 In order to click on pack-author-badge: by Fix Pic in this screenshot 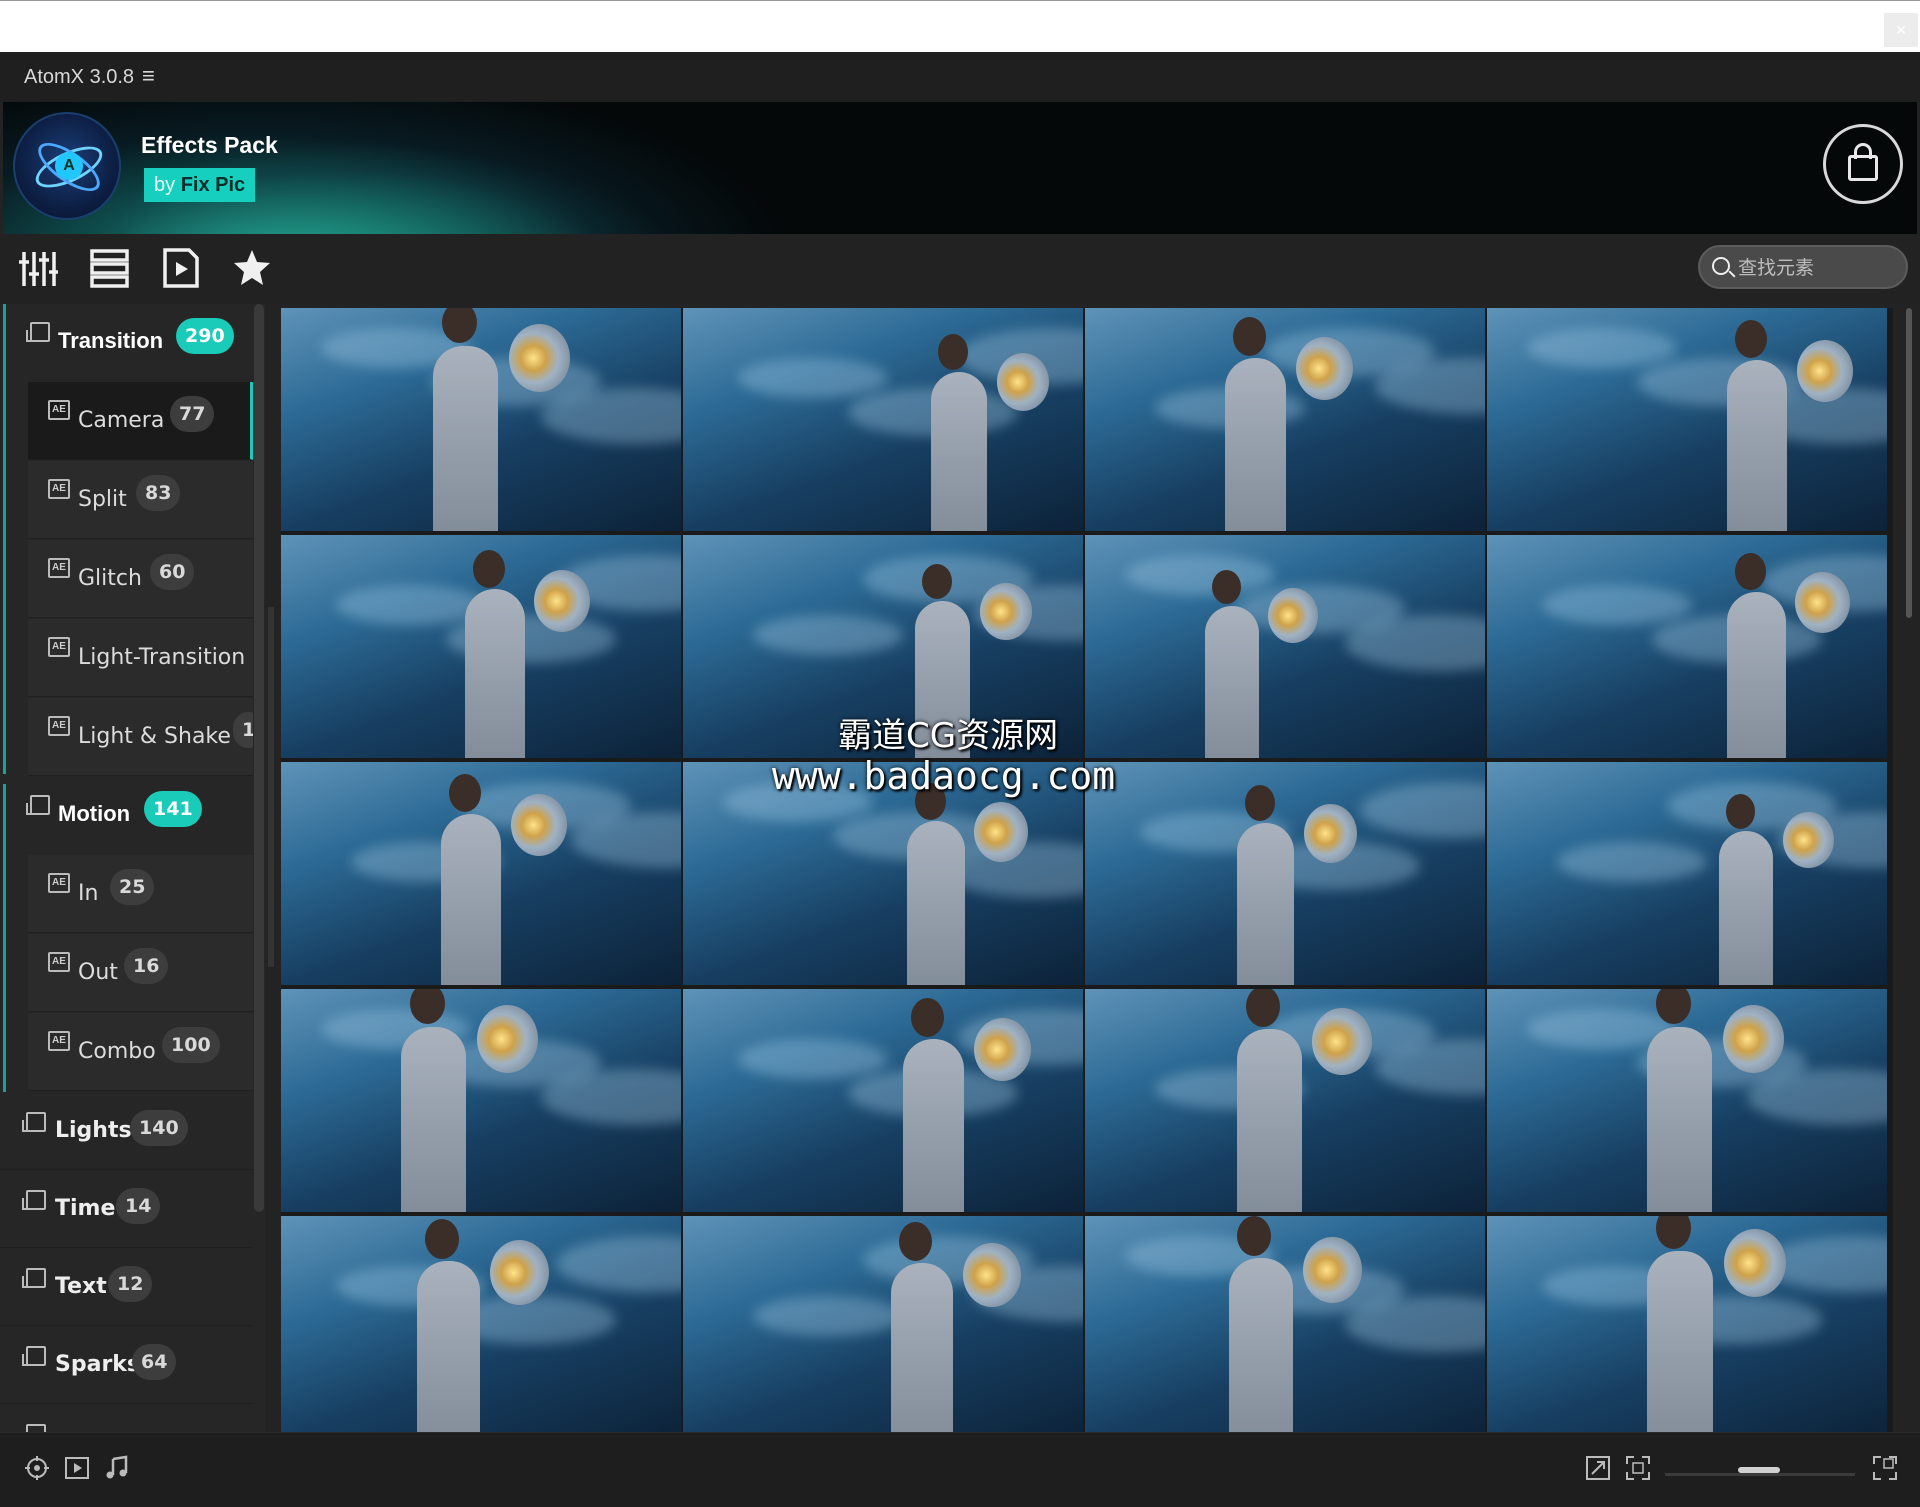, I will do `click(200, 185)`.